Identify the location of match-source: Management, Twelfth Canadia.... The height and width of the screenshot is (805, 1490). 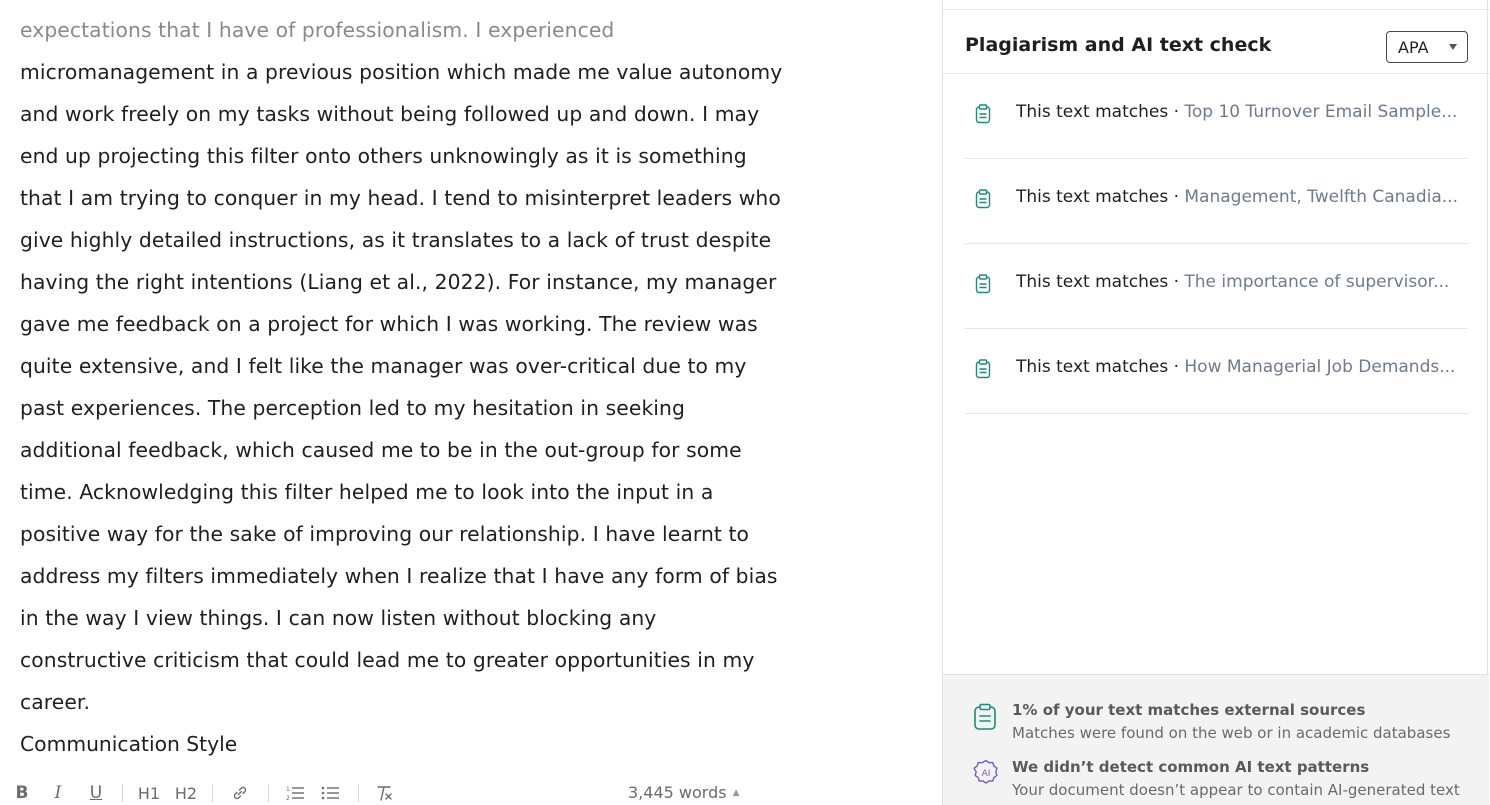
(1321, 197).